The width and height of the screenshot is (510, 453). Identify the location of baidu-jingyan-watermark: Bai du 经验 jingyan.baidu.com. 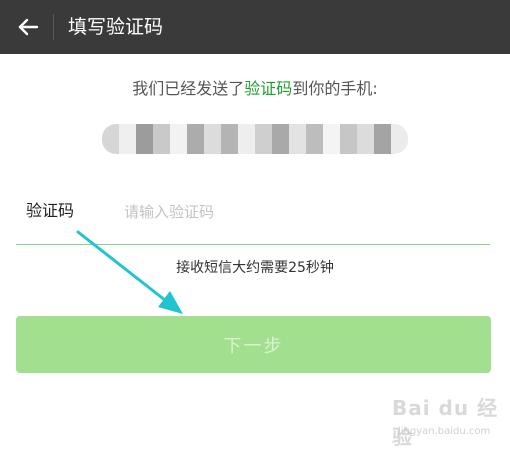
(447, 418).